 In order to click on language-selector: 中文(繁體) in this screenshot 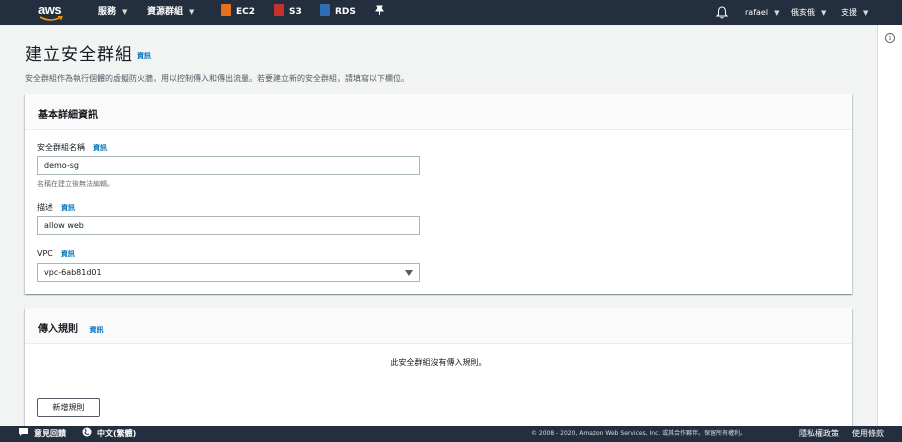, I will do `click(109, 434)`.